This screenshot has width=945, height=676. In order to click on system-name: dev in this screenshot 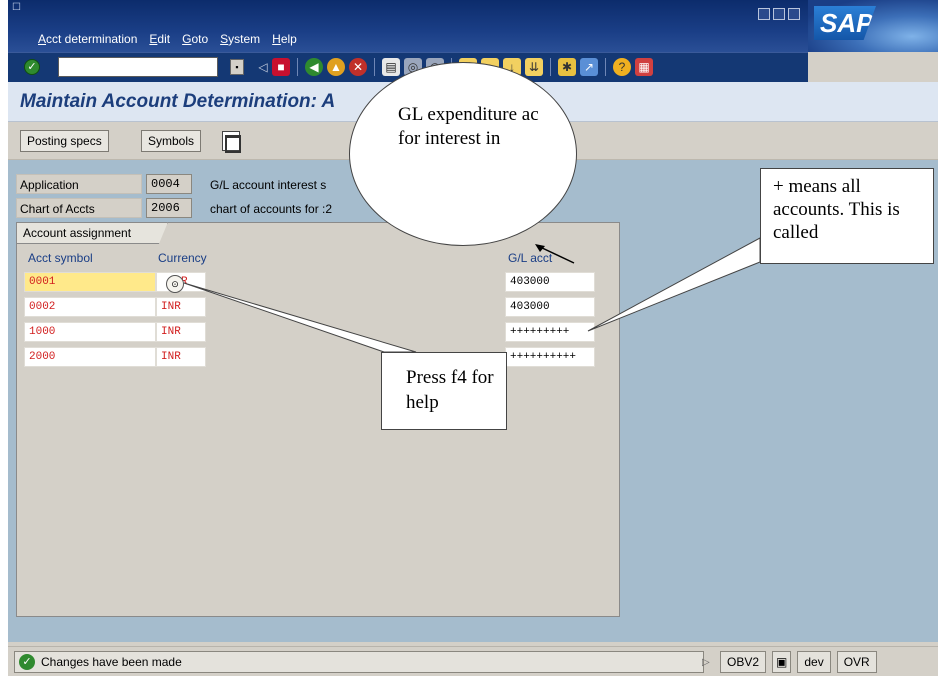, I will do `click(814, 662)`.